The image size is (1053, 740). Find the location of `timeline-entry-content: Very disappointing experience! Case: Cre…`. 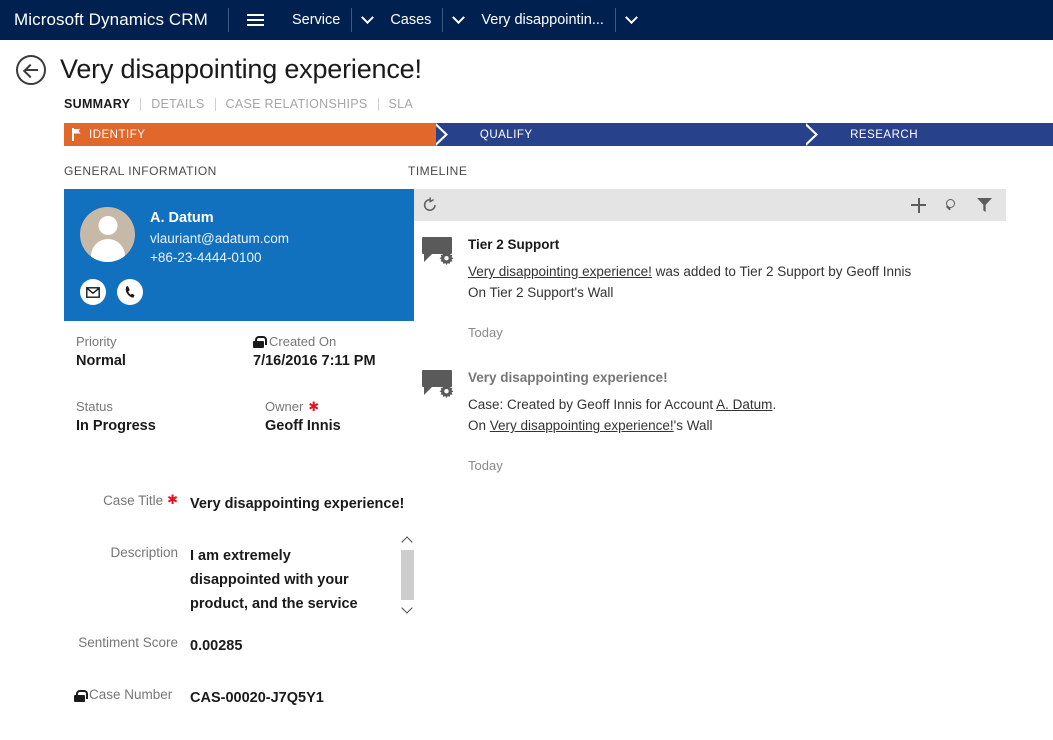

timeline-entry-content: Very disappointing experience! Case: Cre… is located at coordinates (725, 421).